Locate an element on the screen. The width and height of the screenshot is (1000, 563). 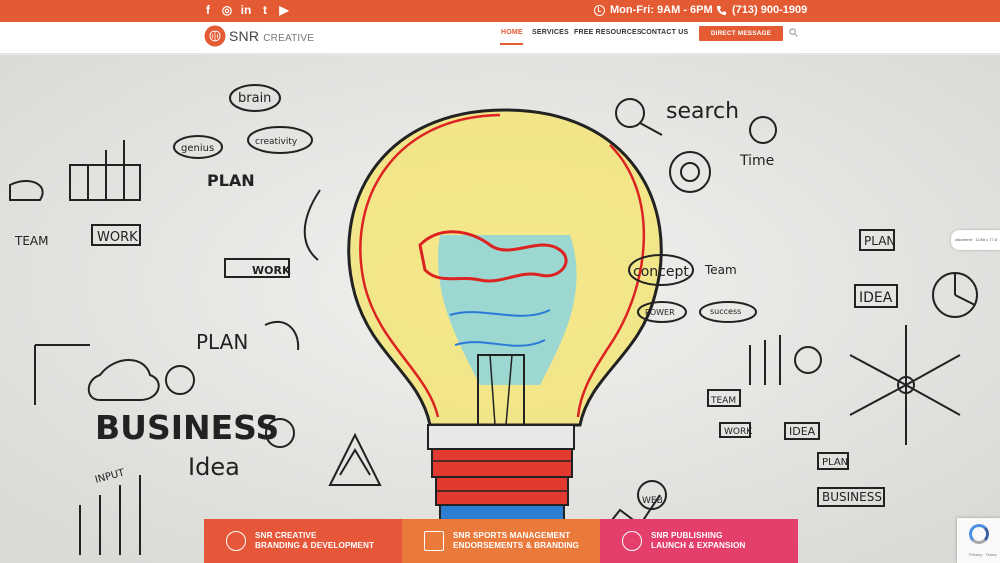
recaptcha-badge: Privacy · Terms is located at coordinates (978, 540).